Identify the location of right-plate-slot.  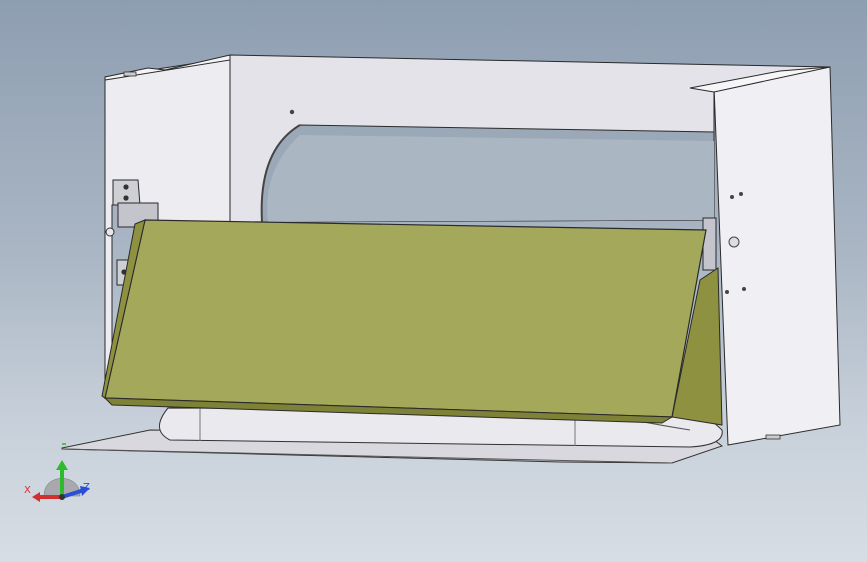
(773, 437).